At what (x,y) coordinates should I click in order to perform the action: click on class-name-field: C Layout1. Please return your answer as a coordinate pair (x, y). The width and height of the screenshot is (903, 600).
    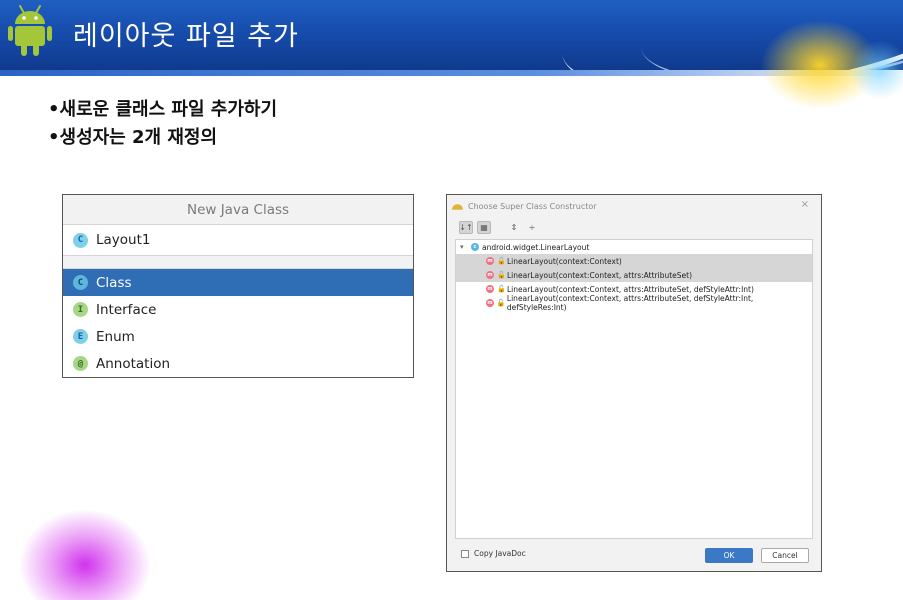
    Looking at the image, I should click on (238, 240).